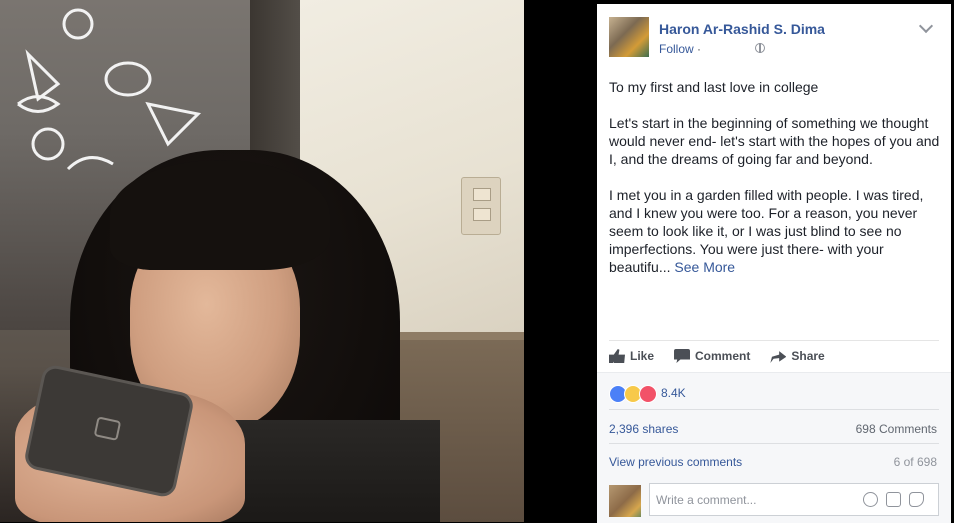 This screenshot has height=523, width=954. I want to click on follow-row: Follow ·, so click(680, 49).